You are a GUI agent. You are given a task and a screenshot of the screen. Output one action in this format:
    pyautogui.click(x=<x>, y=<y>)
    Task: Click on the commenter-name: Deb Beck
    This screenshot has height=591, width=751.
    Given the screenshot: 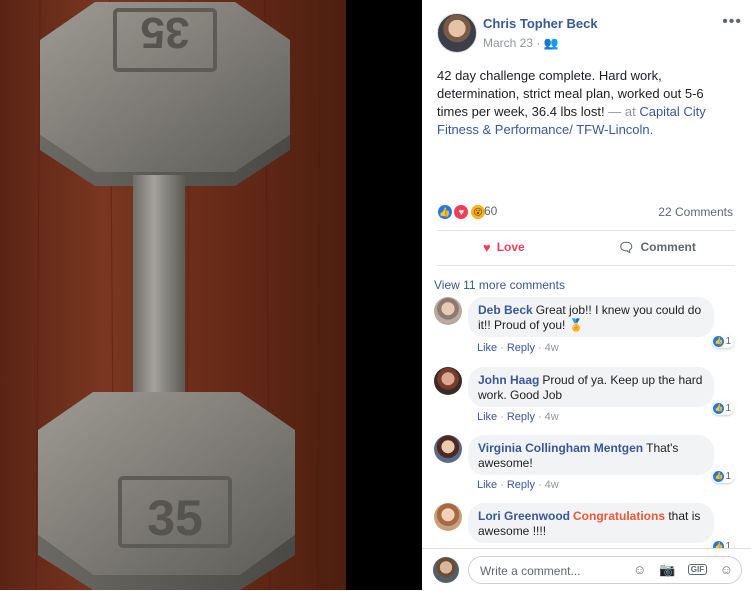 What is the action you would take?
    pyautogui.click(x=505, y=310)
    